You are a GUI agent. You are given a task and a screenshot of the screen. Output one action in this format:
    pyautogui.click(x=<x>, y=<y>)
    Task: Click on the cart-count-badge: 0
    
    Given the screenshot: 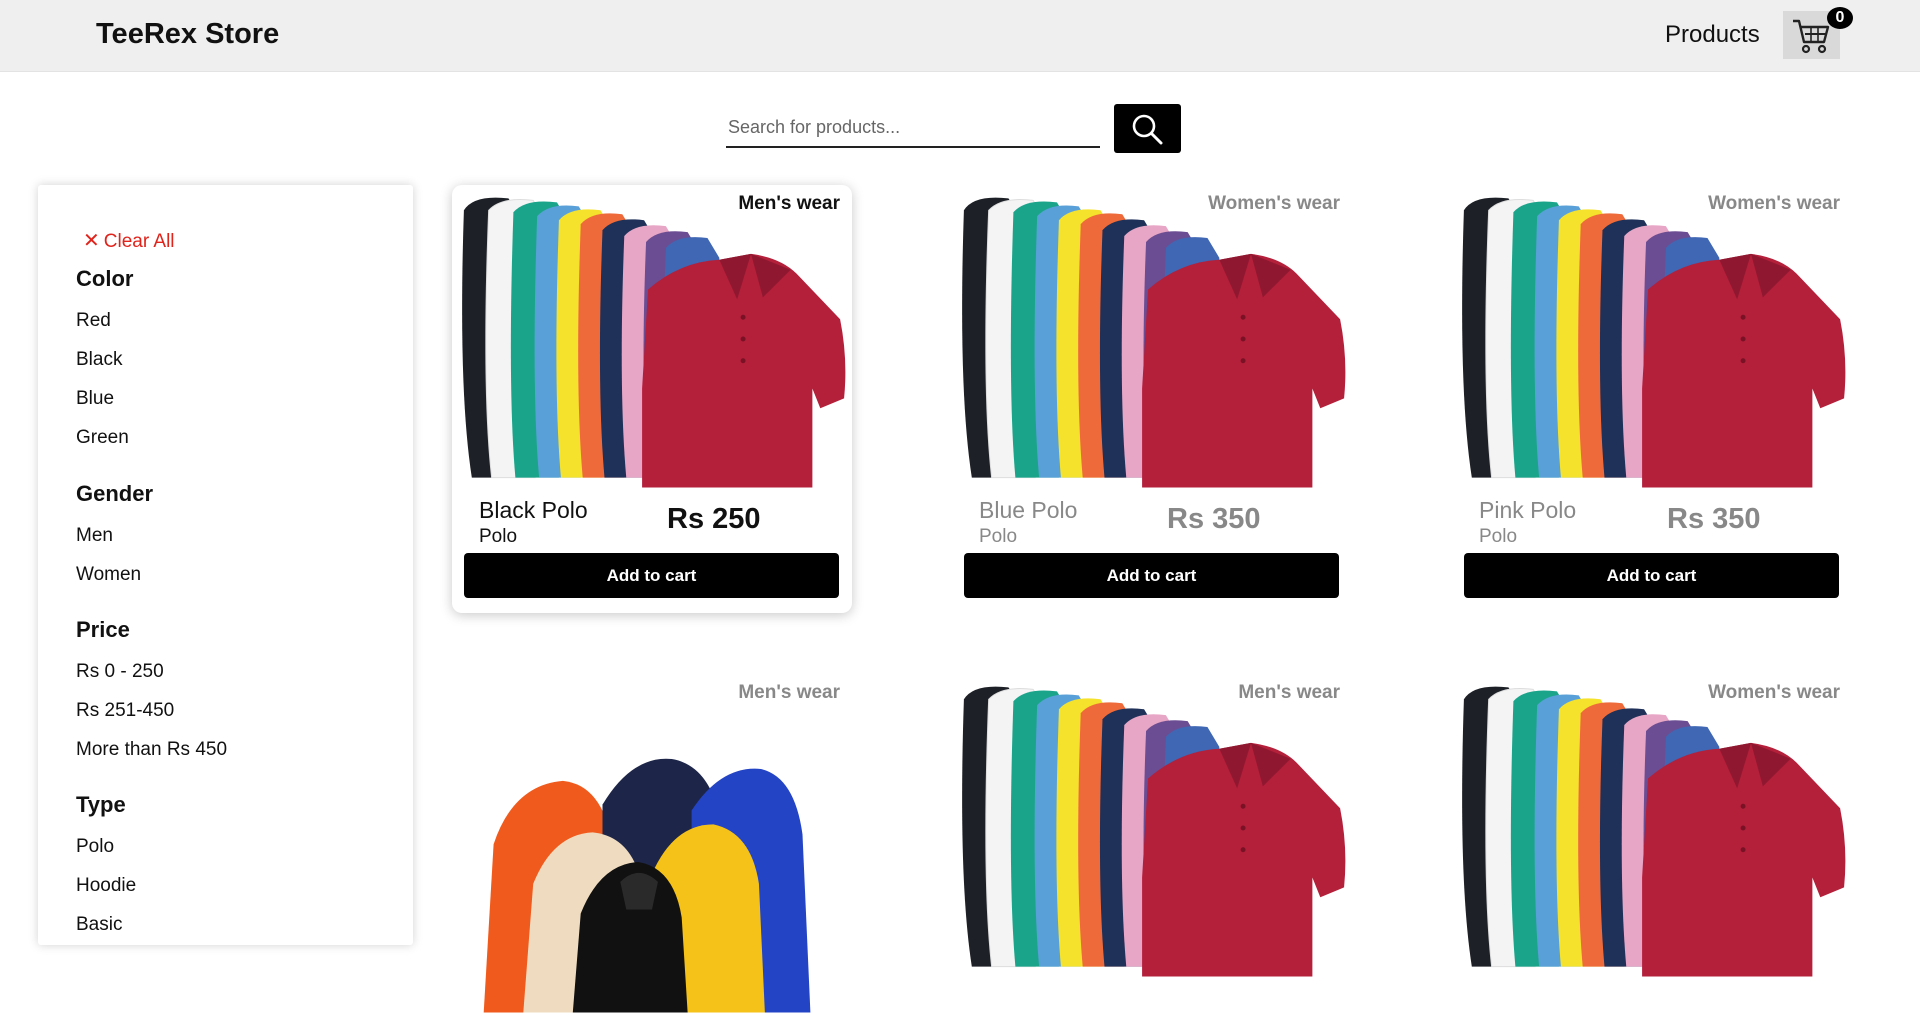 What is the action you would take?
    pyautogui.click(x=1840, y=18)
    